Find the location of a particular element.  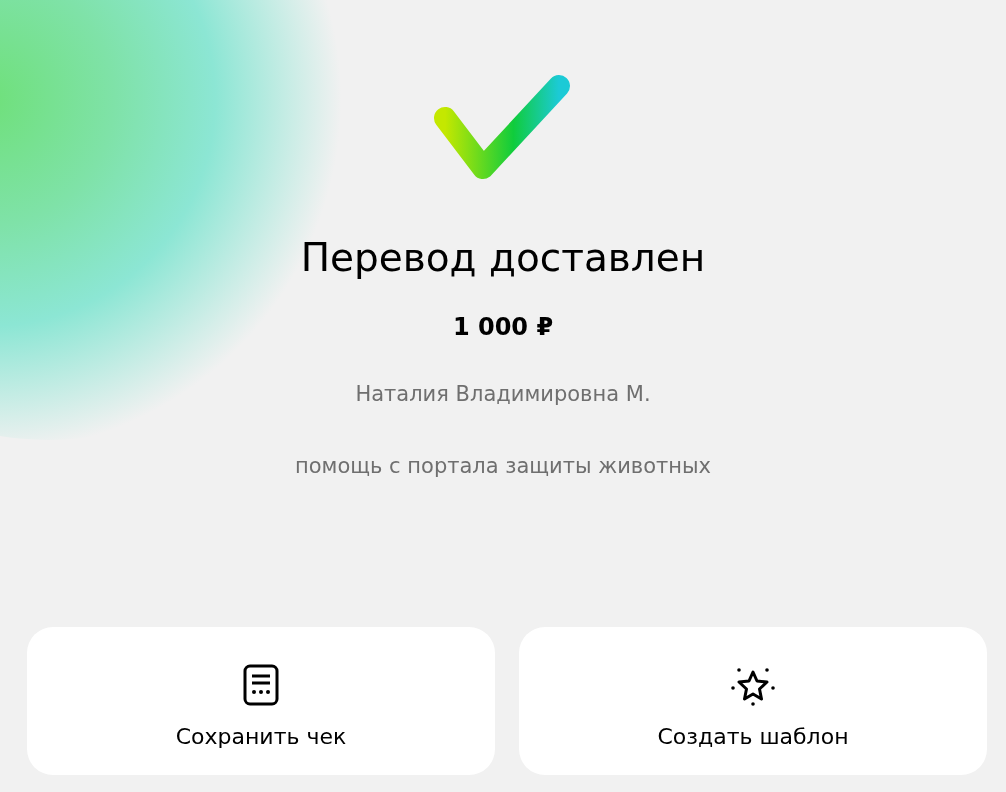

receipt-icon is located at coordinates (261, 684).